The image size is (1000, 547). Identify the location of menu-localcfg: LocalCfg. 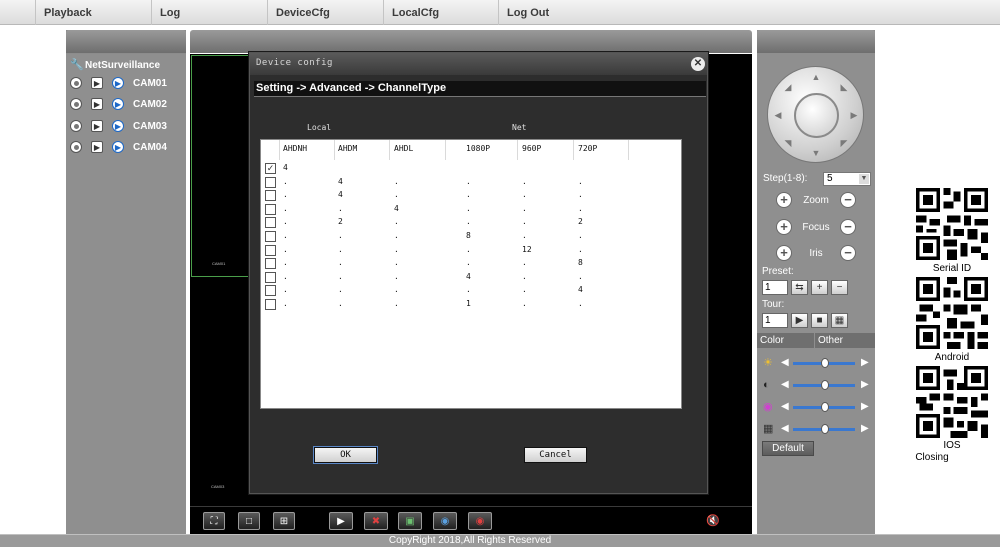
(441, 12).